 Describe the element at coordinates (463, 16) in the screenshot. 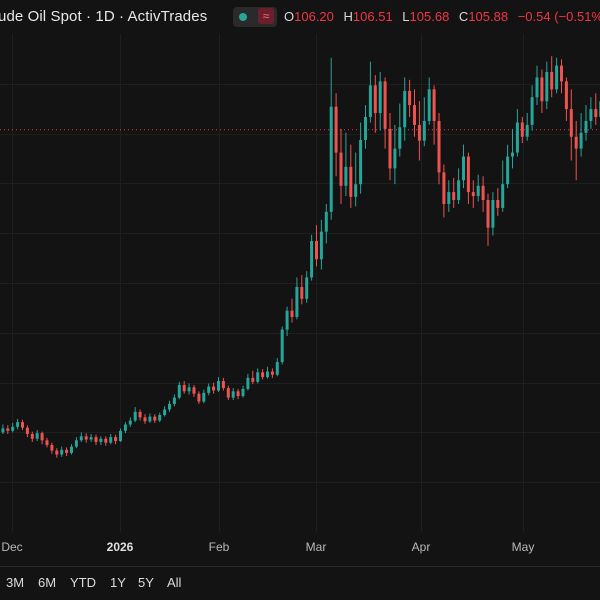

I see `close-key: C` at that location.